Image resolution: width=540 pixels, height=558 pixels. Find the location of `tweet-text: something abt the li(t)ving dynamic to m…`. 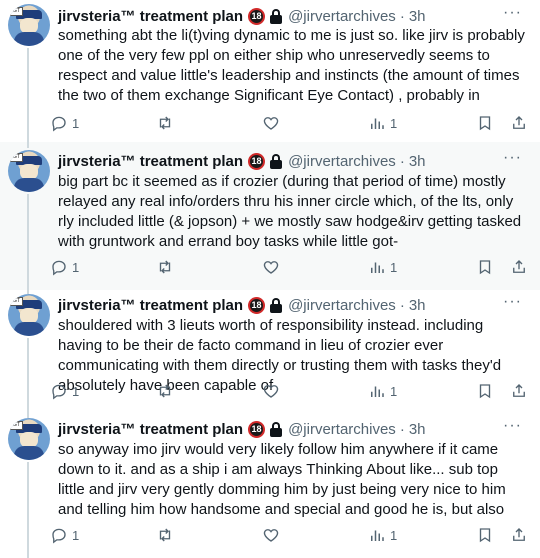

tweet-text: something abt the li(t)ving dynamic to m… is located at coordinates (291, 65).